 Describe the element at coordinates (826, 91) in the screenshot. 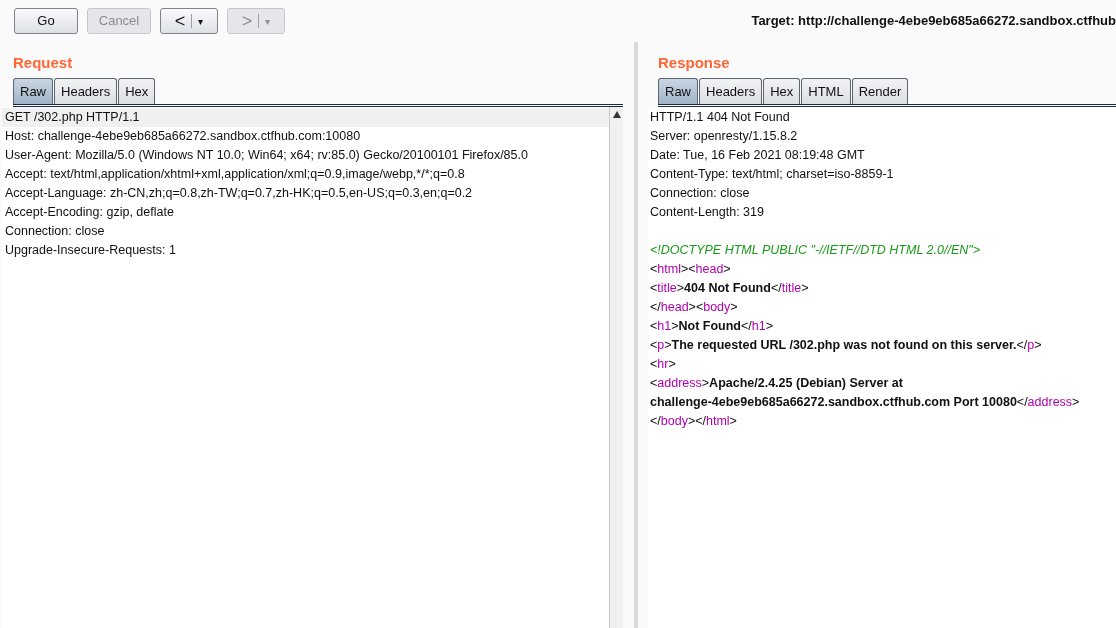

I see `tab: HTML` at that location.